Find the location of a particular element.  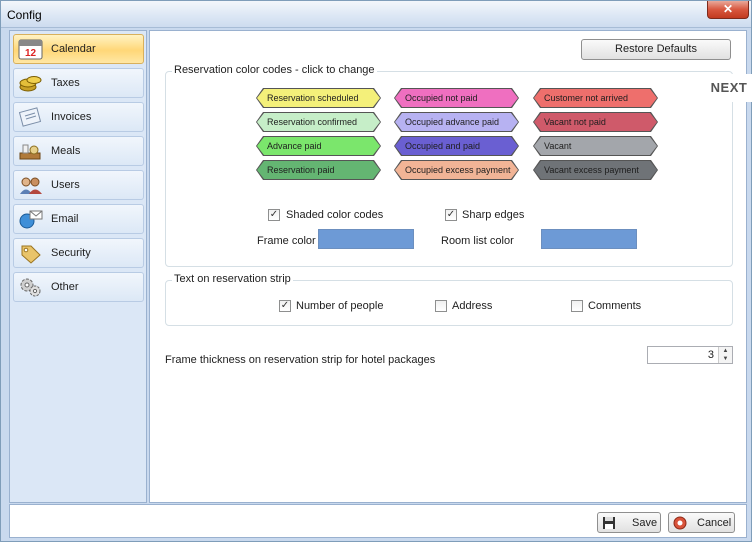

save-button: Save is located at coordinates (629, 522).